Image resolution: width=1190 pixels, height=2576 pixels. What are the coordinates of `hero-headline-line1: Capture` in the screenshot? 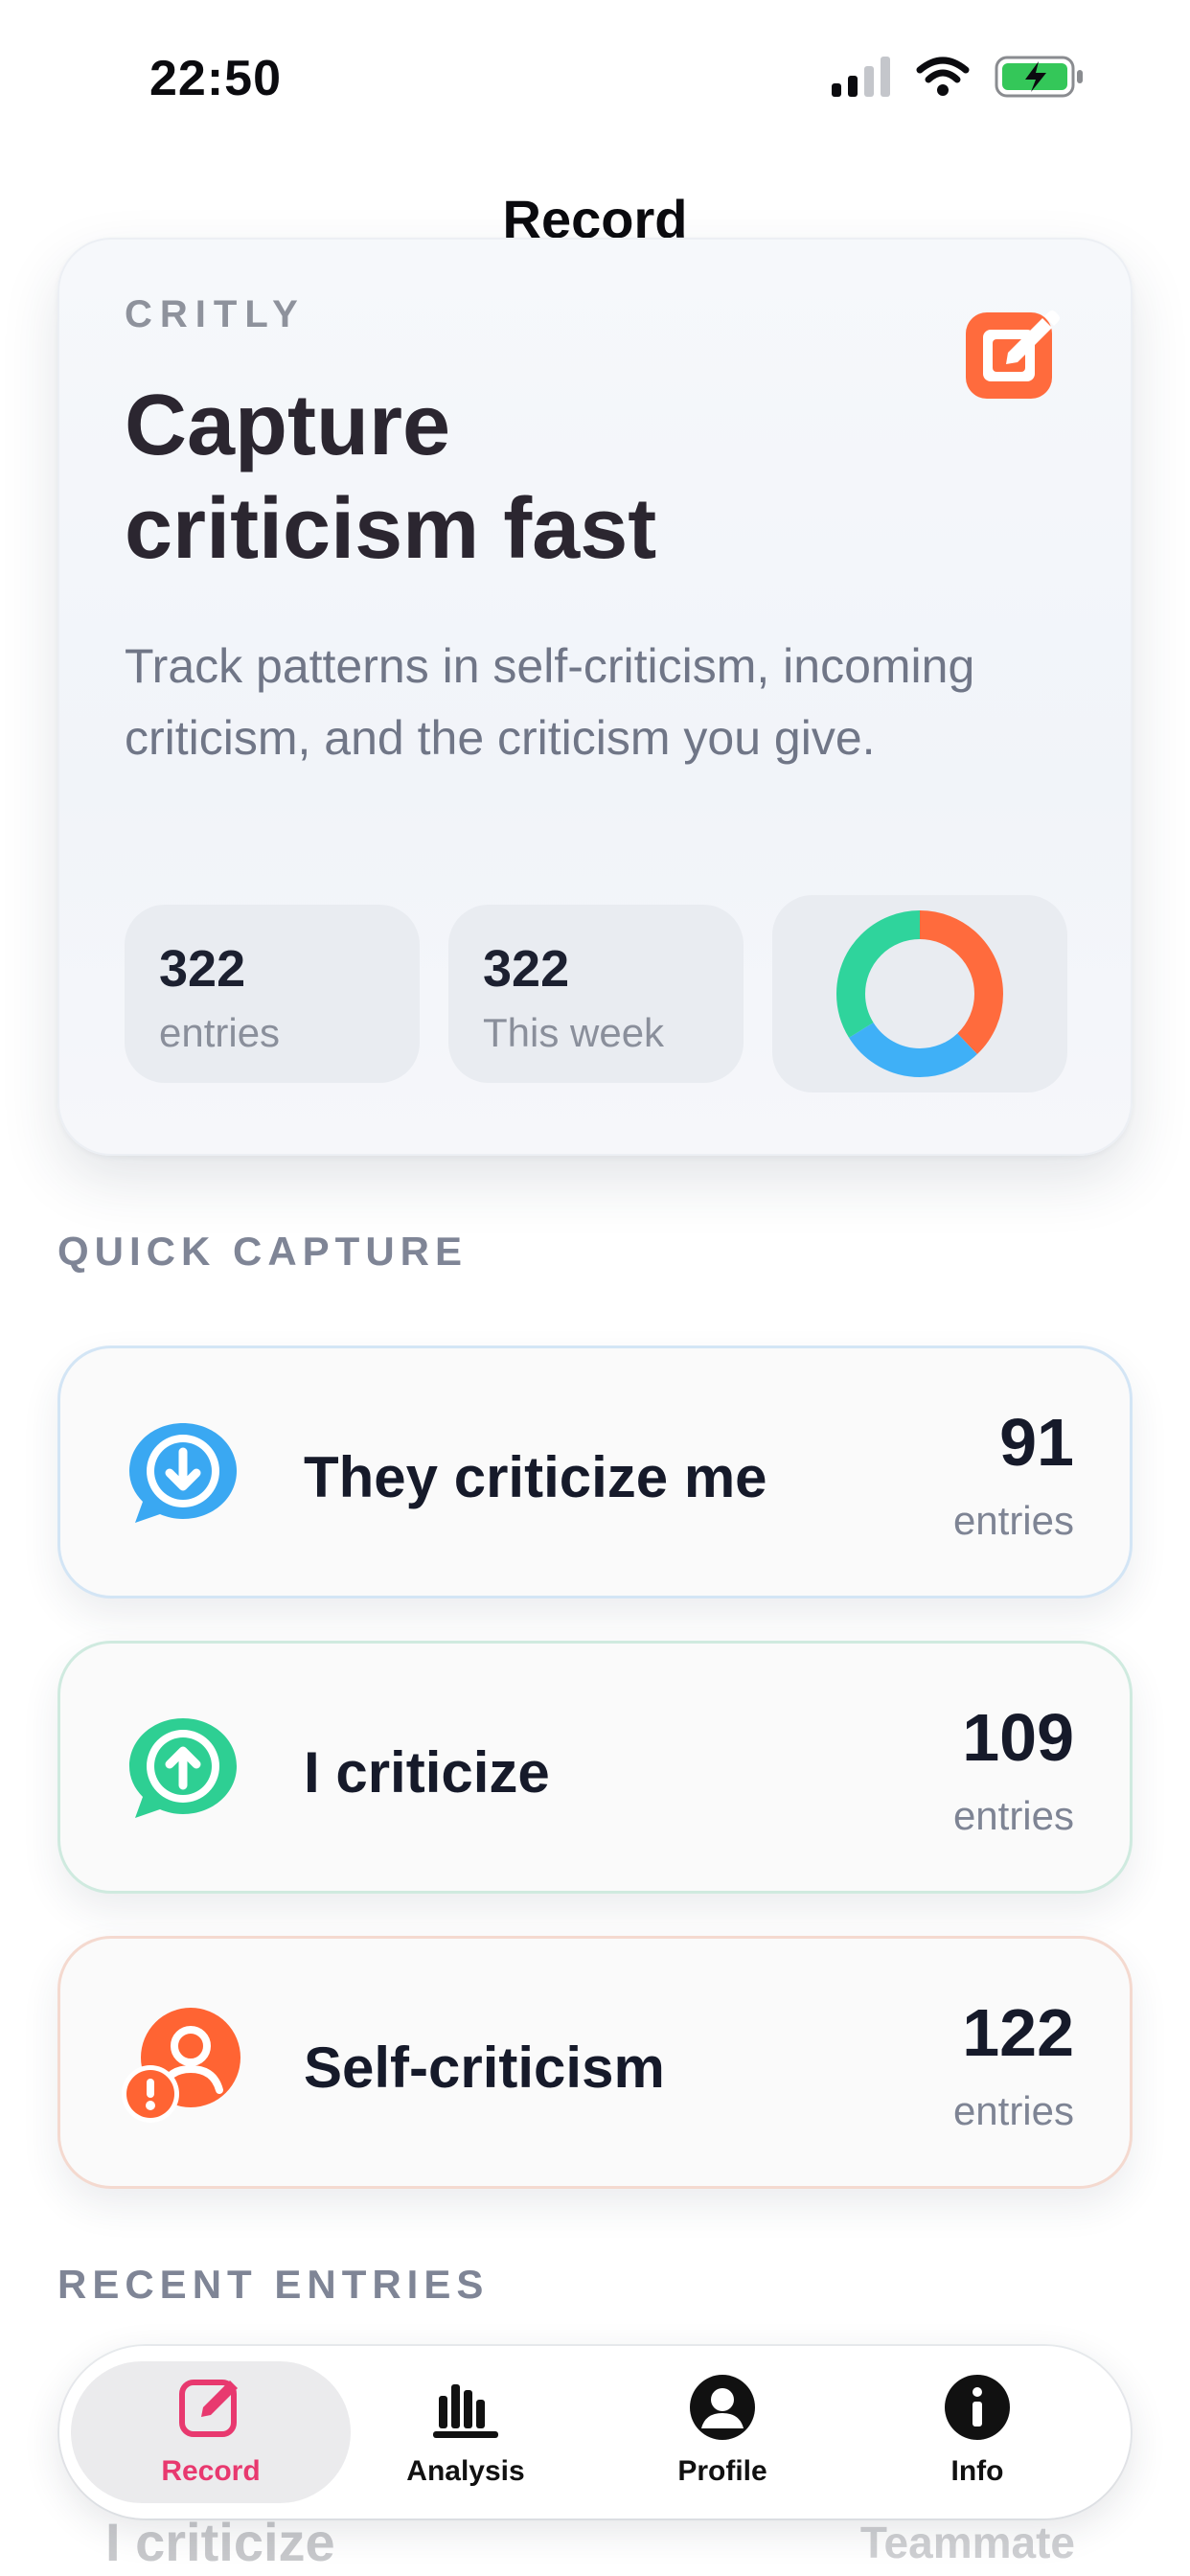 It's located at (288, 425).